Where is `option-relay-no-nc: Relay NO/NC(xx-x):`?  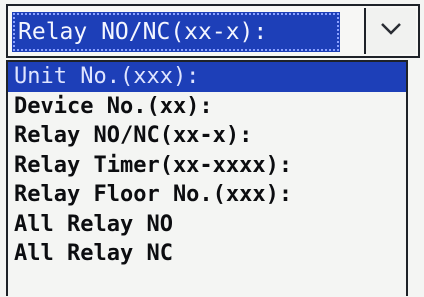
option-relay-no-nc: Relay NO/NC(xx-x): is located at coordinates (207, 136).